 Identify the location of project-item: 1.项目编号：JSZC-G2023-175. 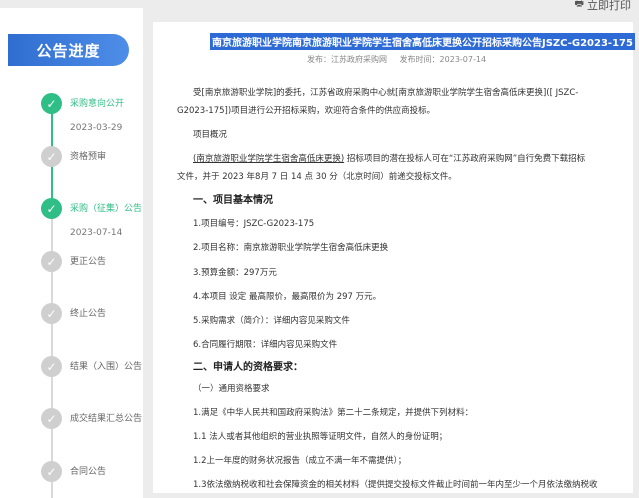
(254, 224).